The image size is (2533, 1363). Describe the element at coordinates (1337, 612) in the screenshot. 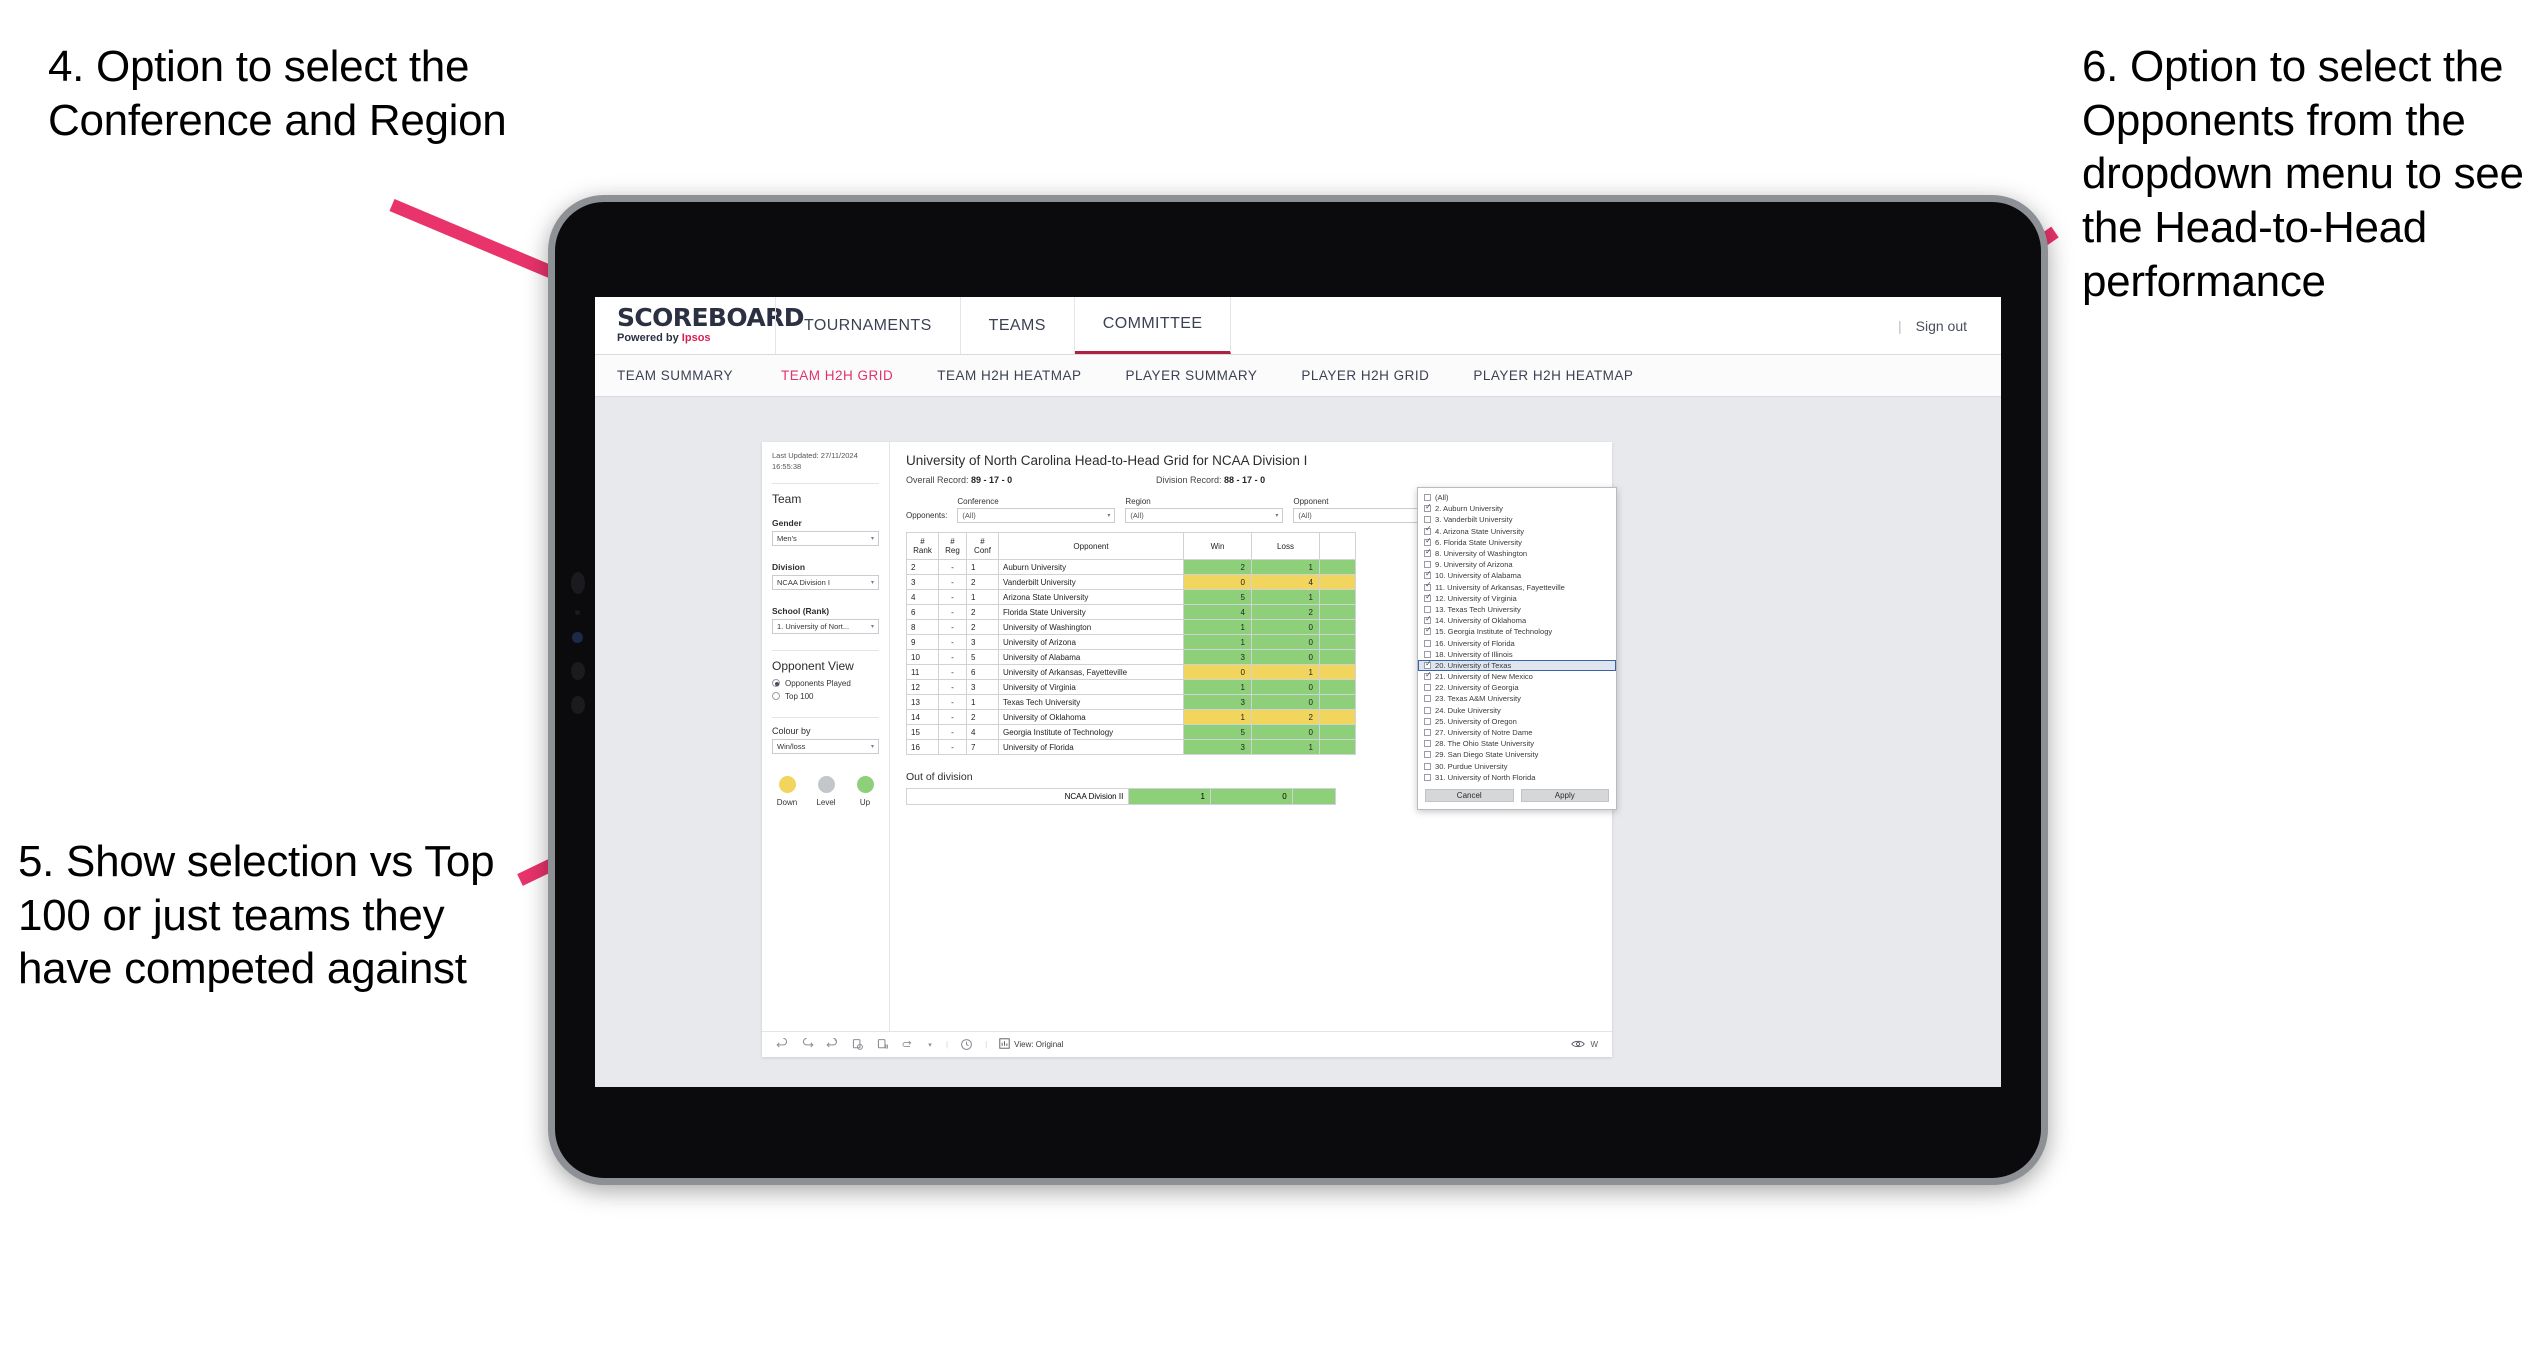

I see `cell-spacer` at that location.